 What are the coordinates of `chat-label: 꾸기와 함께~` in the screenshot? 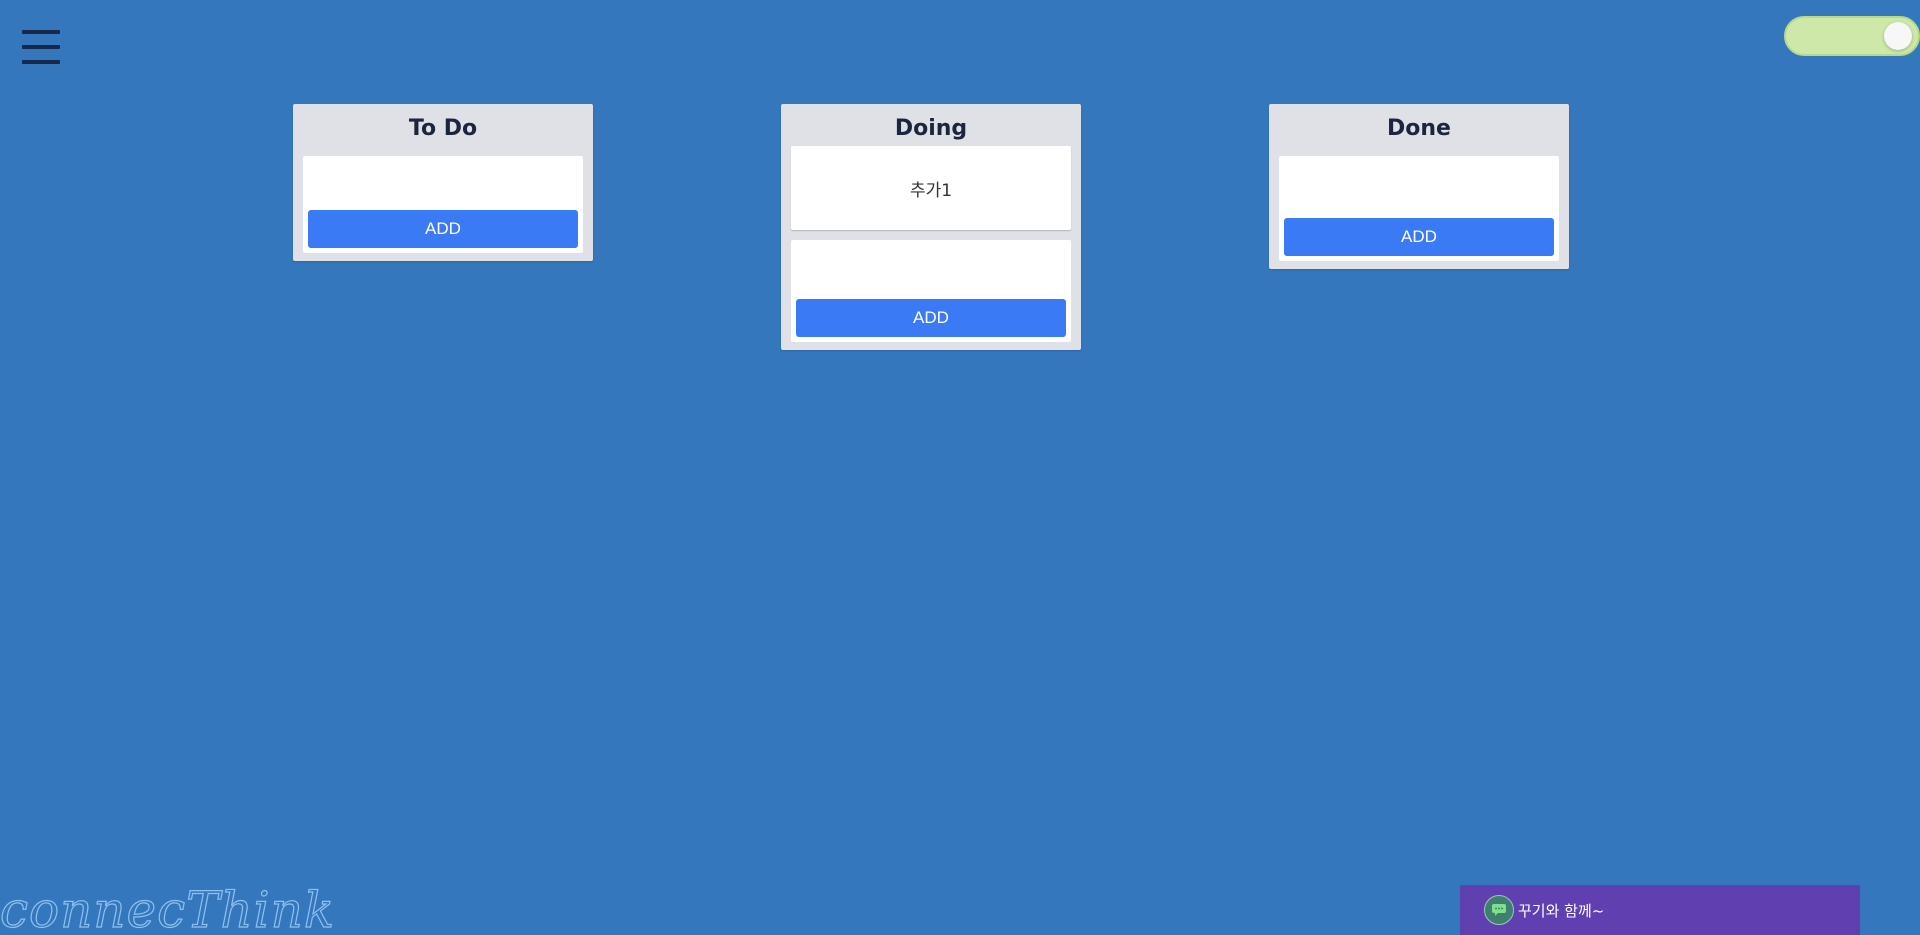 It's located at (1561, 910).